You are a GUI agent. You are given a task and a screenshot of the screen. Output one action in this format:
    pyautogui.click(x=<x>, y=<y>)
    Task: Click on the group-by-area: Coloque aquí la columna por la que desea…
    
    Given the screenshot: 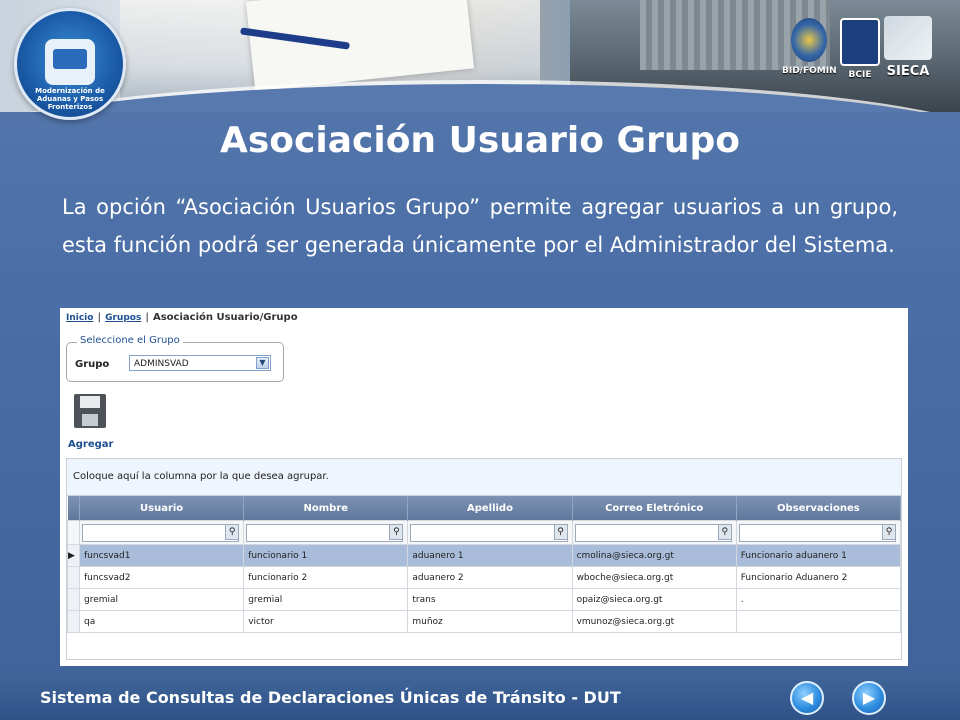 What is the action you would take?
    pyautogui.click(x=484, y=477)
    